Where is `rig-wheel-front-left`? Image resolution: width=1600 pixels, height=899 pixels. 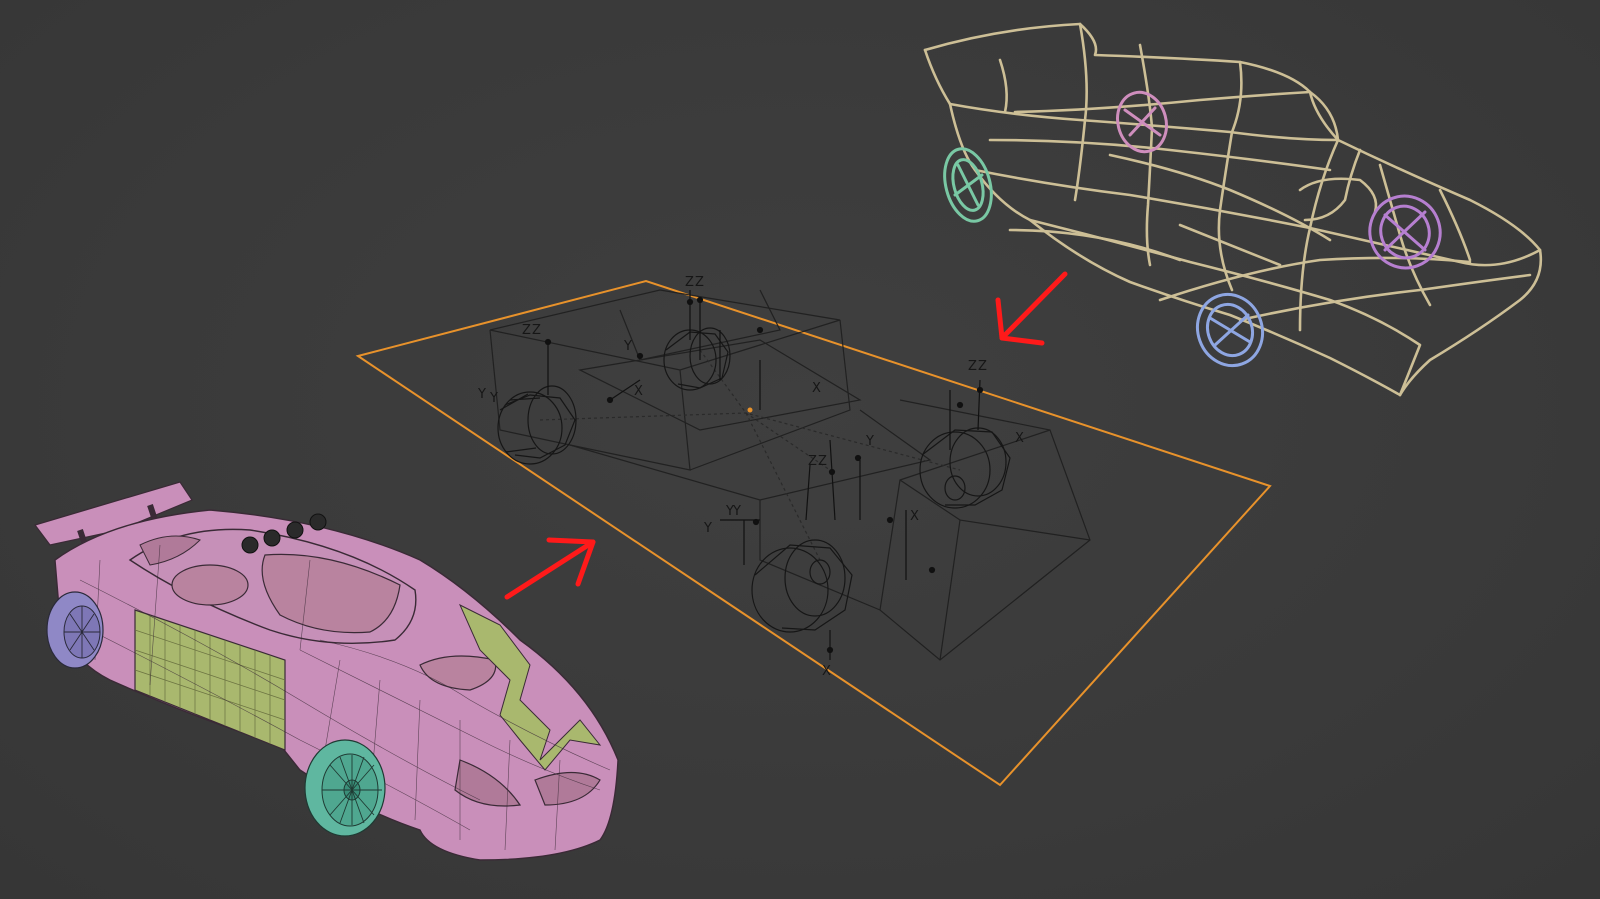
rig-wheel-front-left is located at coordinates (802, 586).